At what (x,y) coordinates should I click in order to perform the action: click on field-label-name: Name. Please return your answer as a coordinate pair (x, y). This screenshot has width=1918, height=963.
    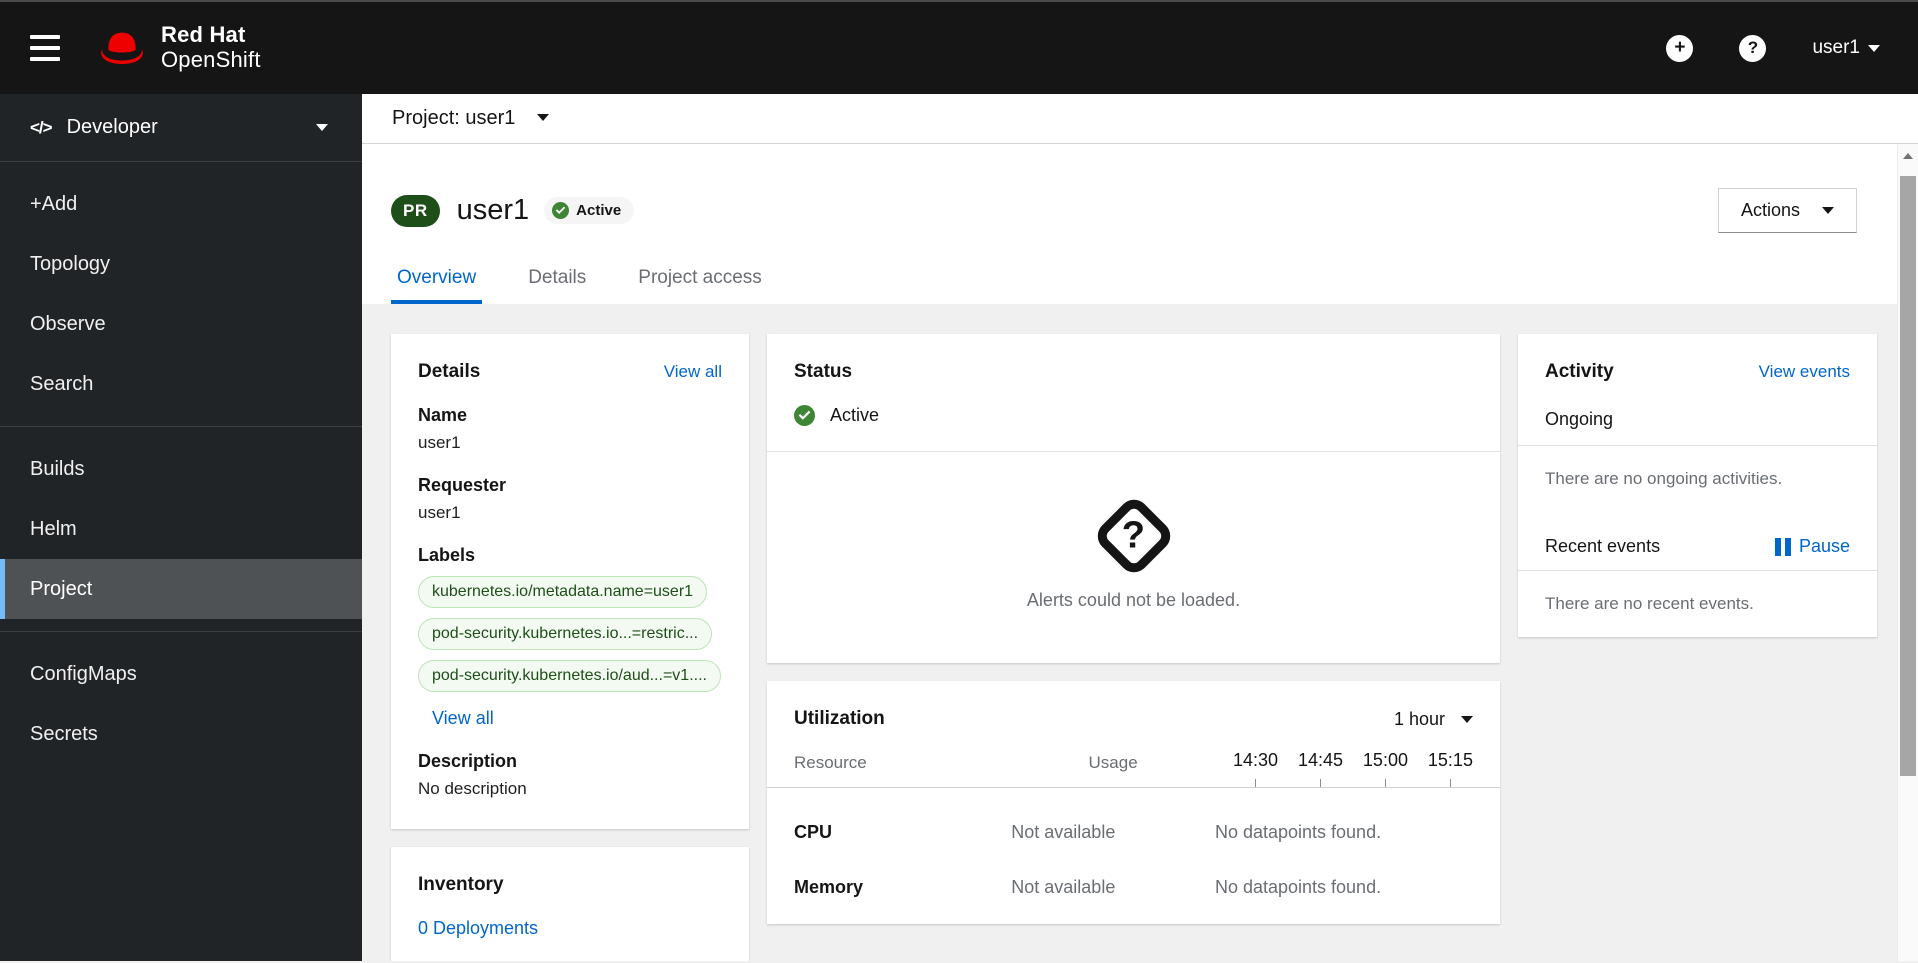
    Looking at the image, I should click on (443, 415).